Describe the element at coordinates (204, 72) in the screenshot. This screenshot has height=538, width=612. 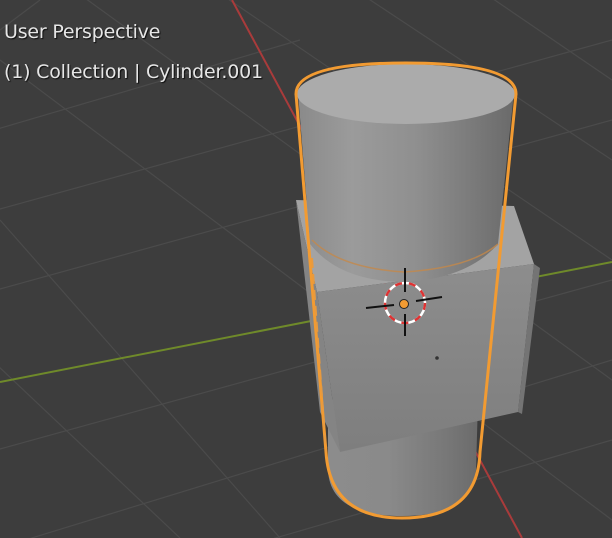
I see `active-object-name: Cylinder.001` at that location.